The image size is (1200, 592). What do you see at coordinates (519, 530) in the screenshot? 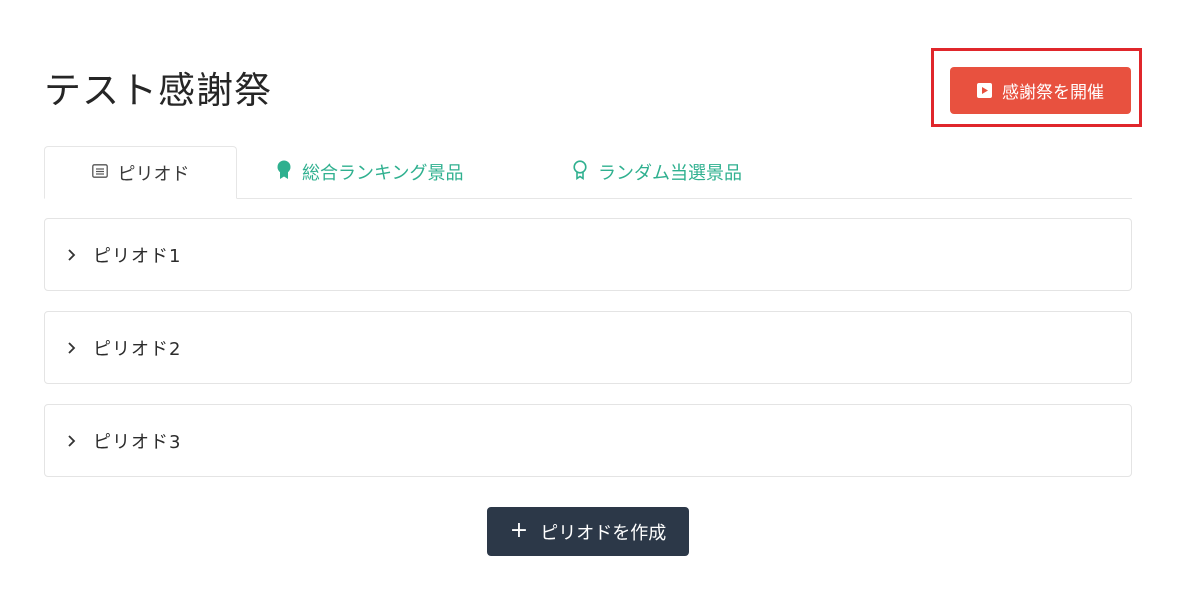
I see `plus-icon: +` at bounding box center [519, 530].